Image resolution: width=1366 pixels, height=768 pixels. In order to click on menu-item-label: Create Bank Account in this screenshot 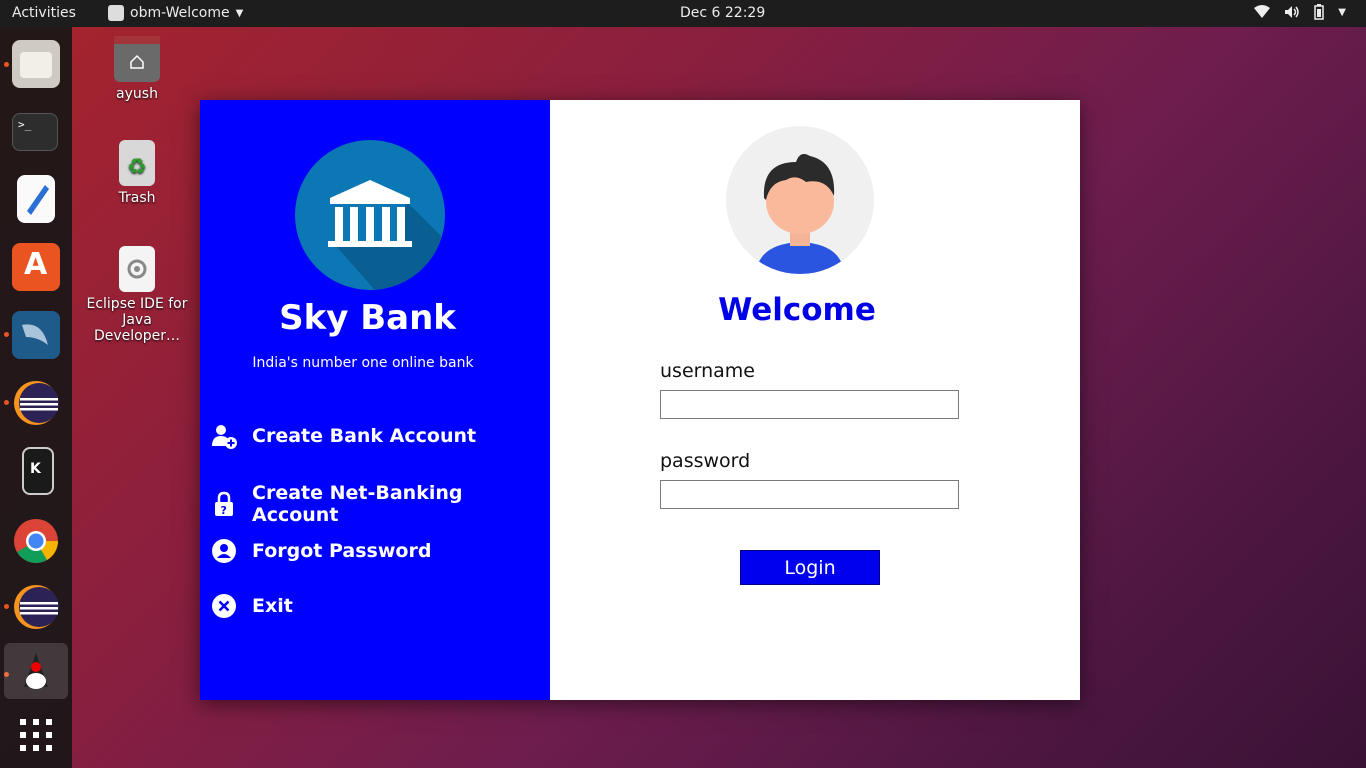, I will do `click(364, 436)`.